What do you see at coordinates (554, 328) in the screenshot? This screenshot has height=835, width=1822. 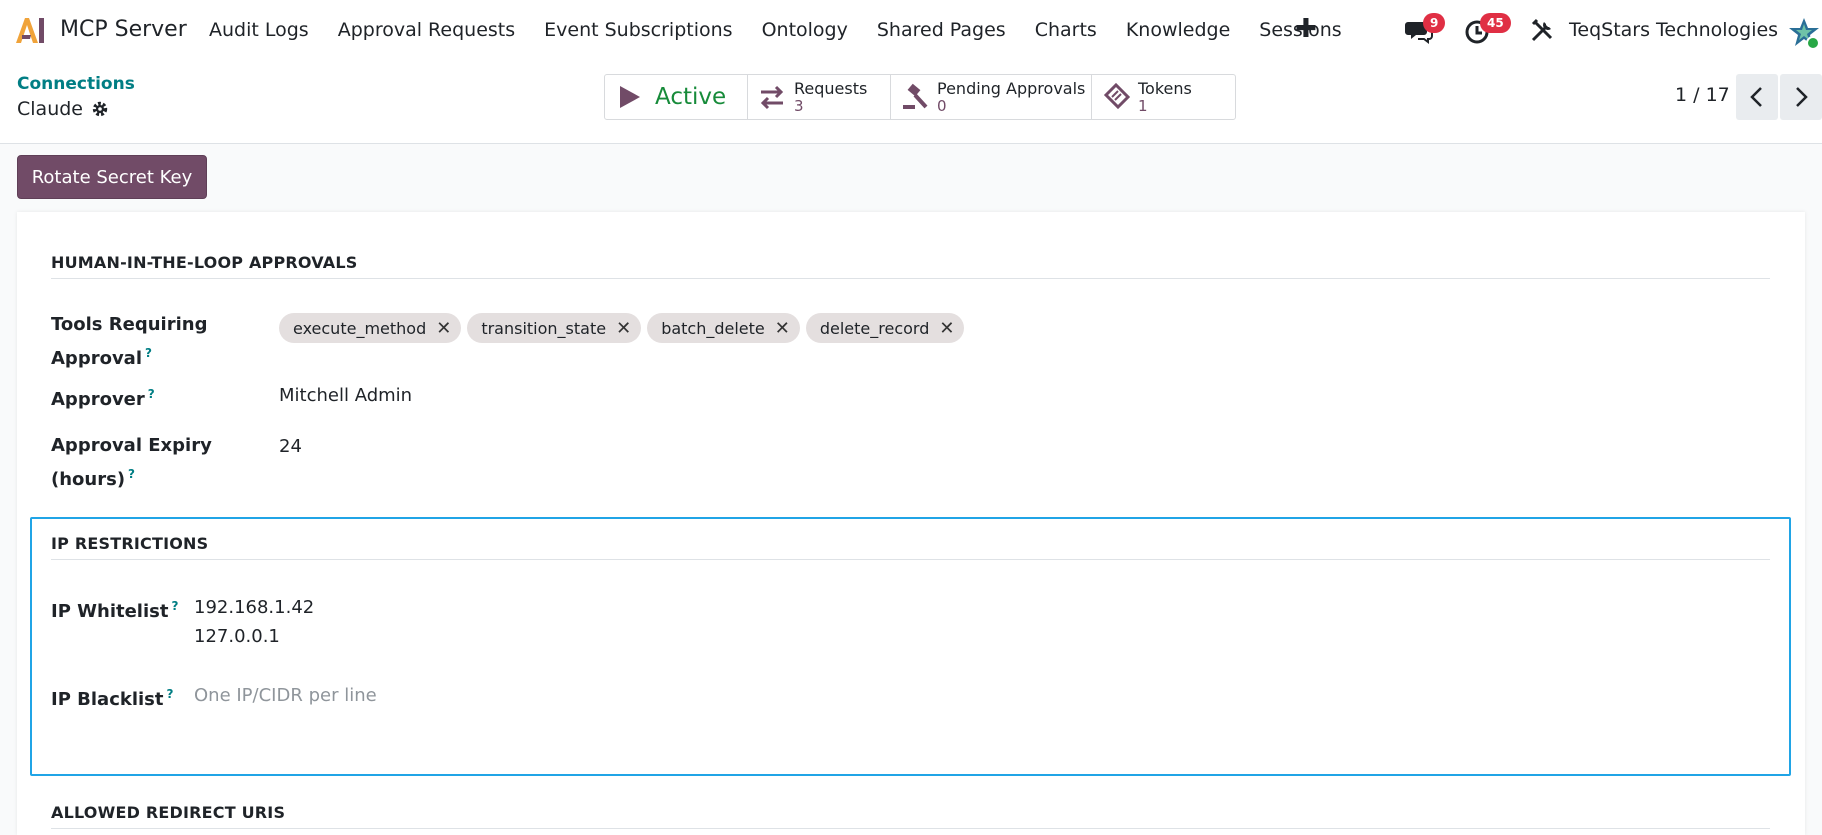 I see `tag-transition-state: transition_state ✕` at bounding box center [554, 328].